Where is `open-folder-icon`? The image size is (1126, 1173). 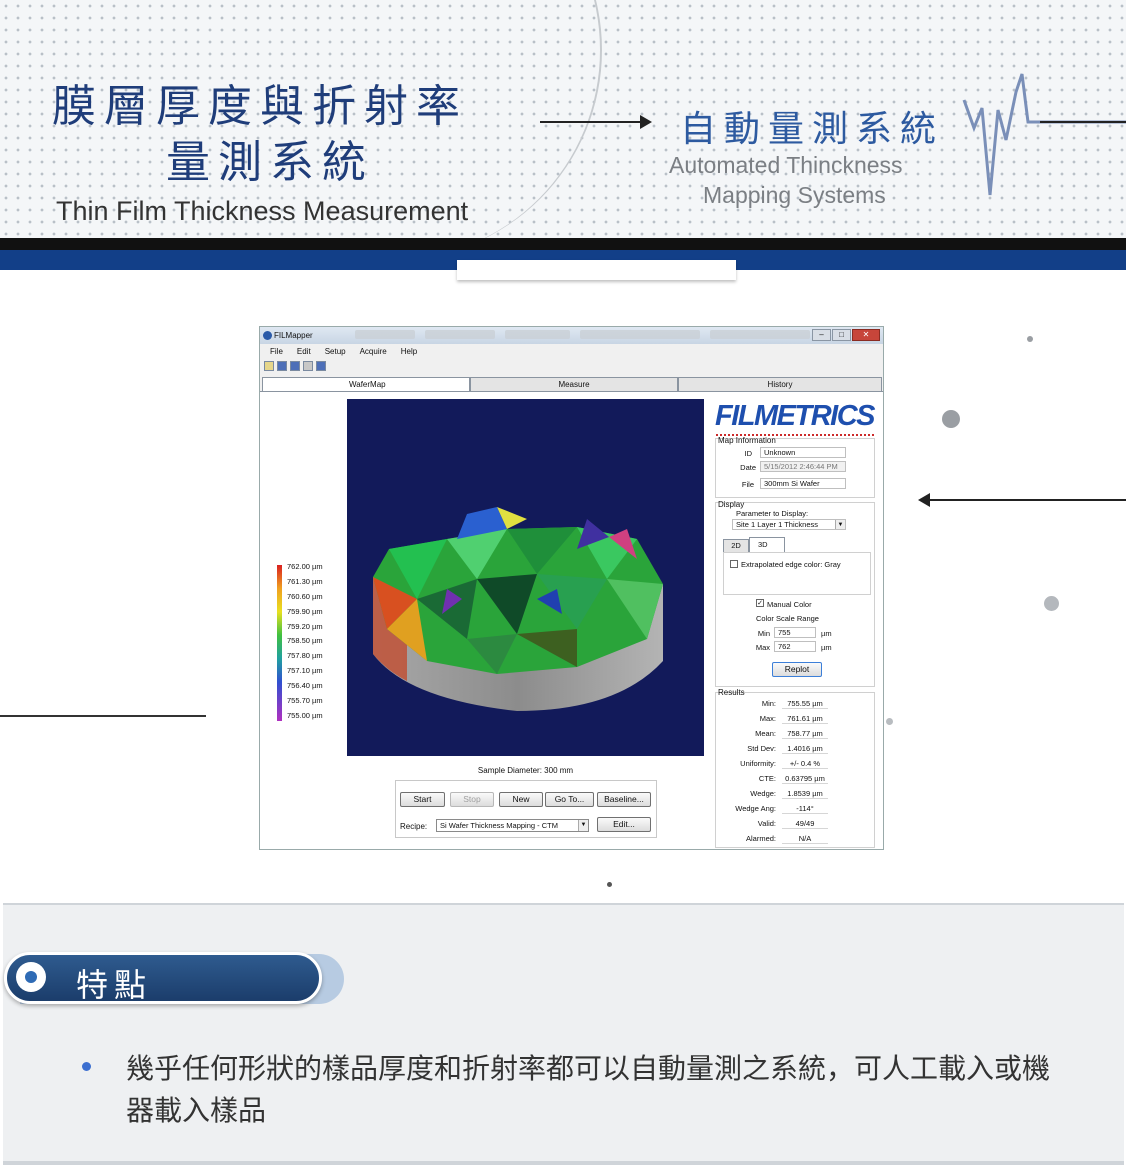
open-folder-icon is located at coordinates (269, 366).